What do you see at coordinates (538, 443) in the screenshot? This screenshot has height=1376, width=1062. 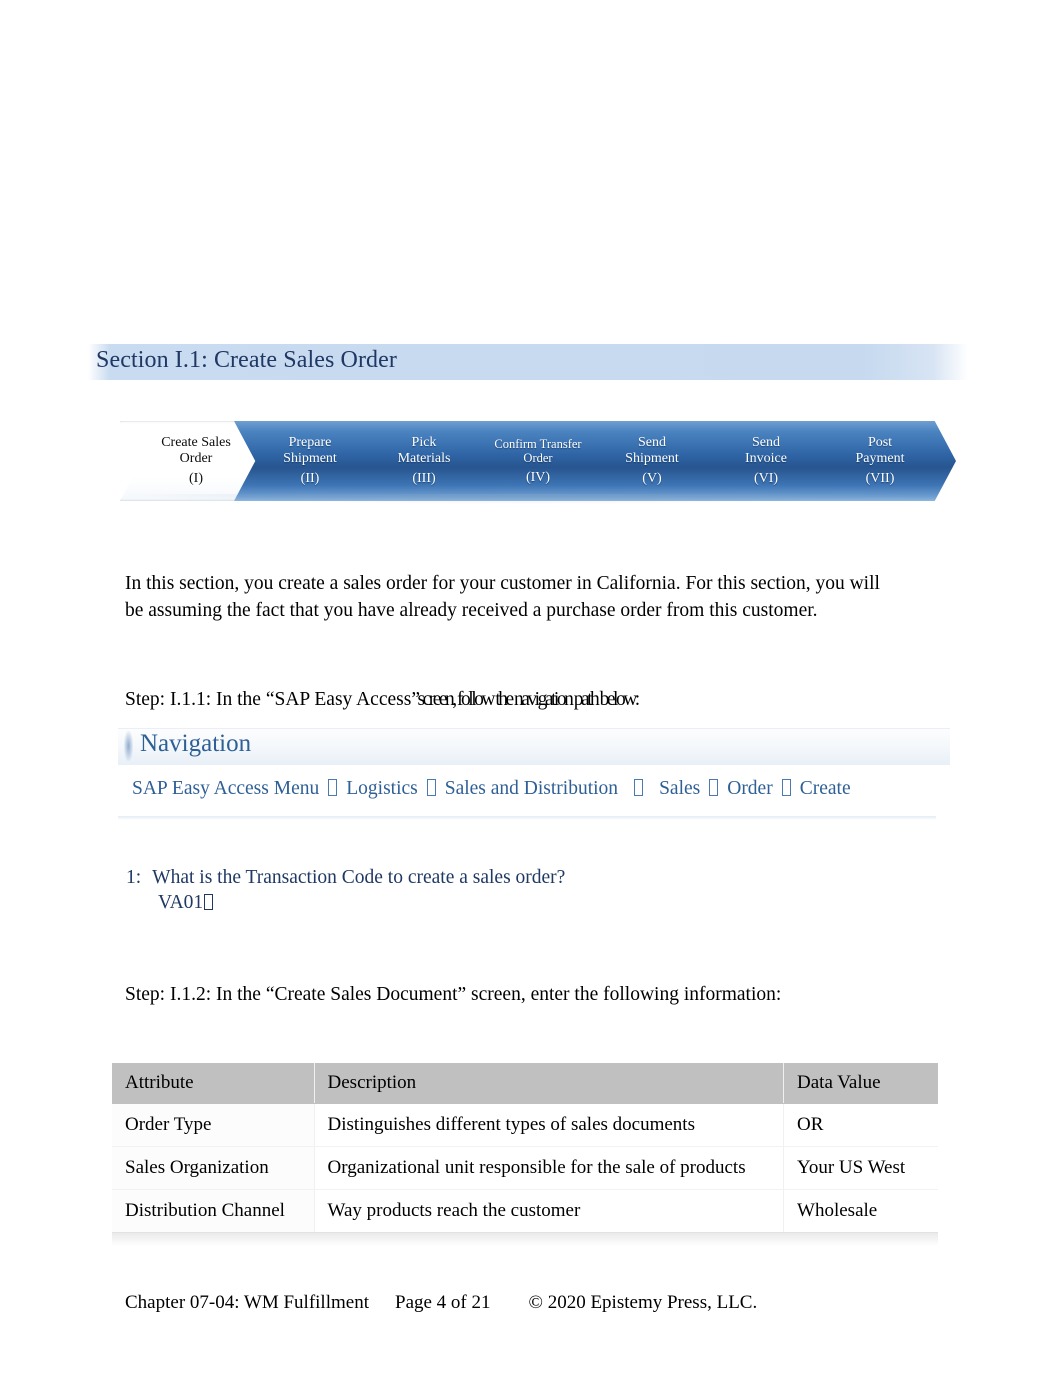 I see `flow-step-4-line1: Confirm Transfer` at bounding box center [538, 443].